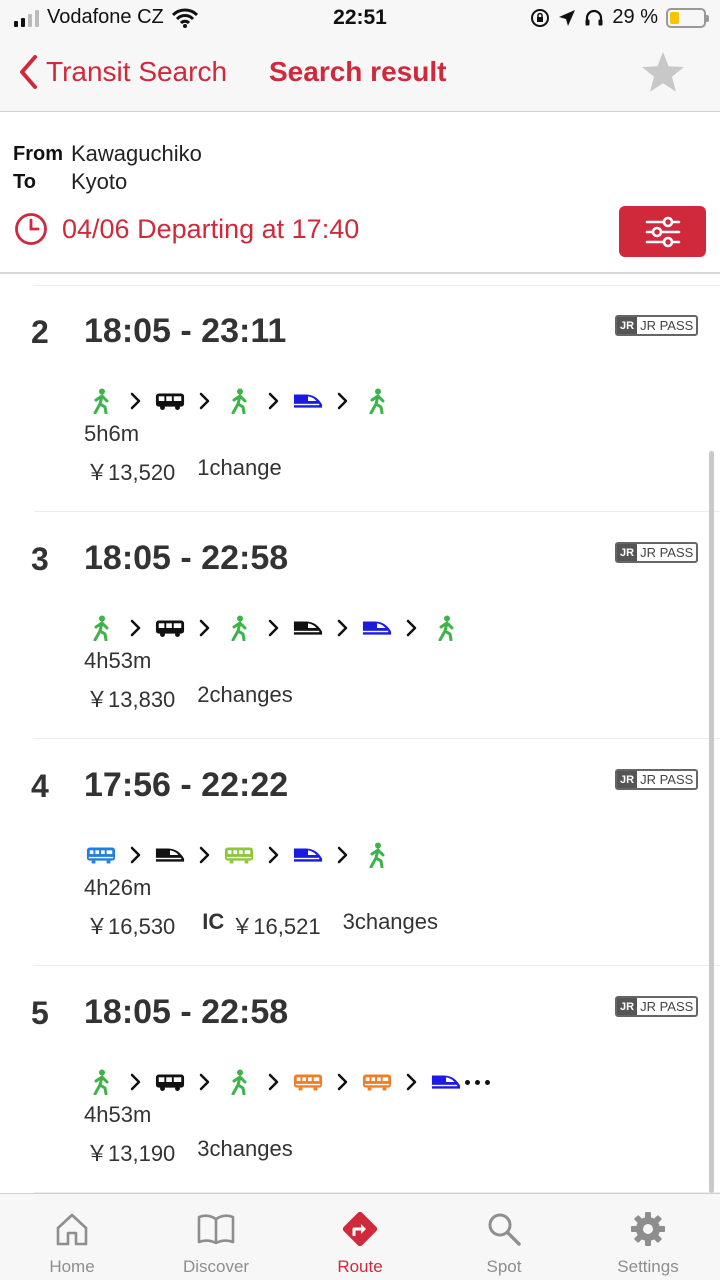 Image resolution: width=720 pixels, height=1280 pixels. I want to click on tab-bar: Home Discover Route Spot Settings, so click(360, 1236).